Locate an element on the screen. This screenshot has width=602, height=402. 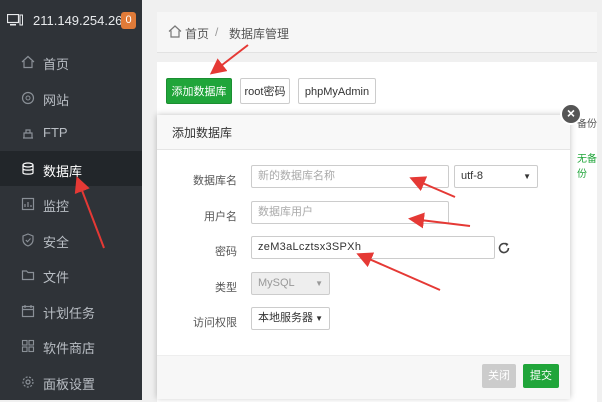
breadcrumb-current: 数据库管理 is located at coordinates (259, 34).